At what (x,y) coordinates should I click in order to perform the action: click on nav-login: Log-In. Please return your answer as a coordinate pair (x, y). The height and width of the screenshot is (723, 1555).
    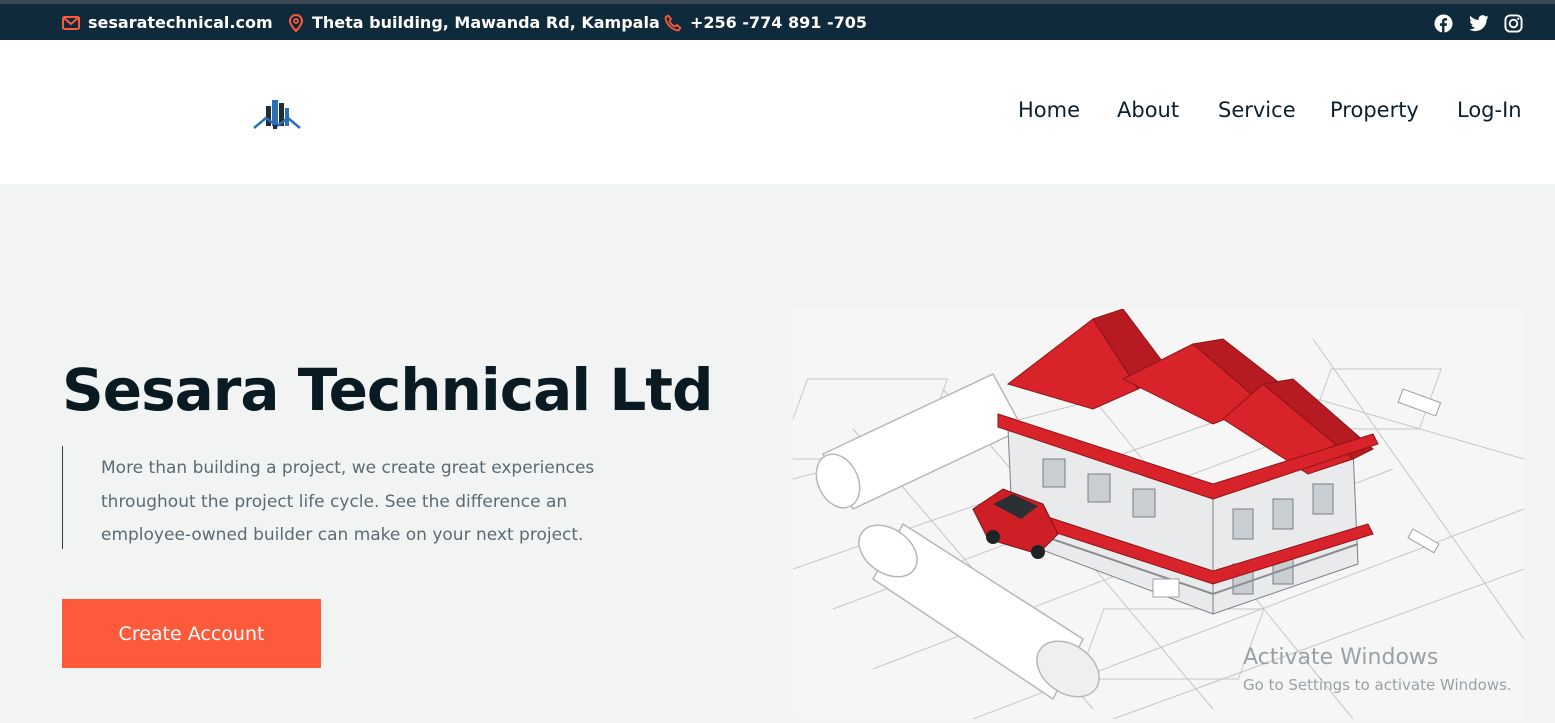
    Looking at the image, I should click on (1489, 110).